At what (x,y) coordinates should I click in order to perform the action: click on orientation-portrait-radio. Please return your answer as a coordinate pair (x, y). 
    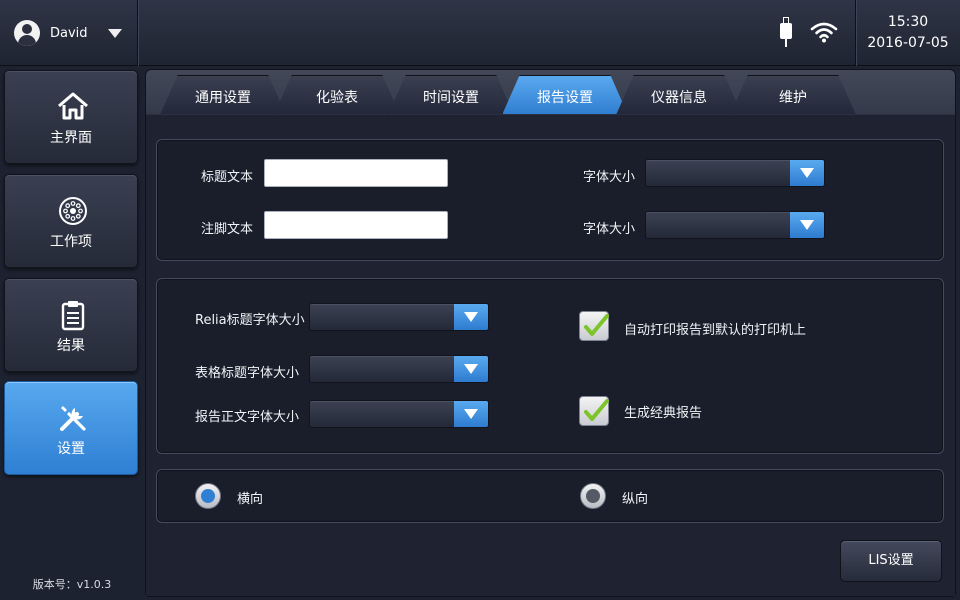
    Looking at the image, I should click on (593, 496).